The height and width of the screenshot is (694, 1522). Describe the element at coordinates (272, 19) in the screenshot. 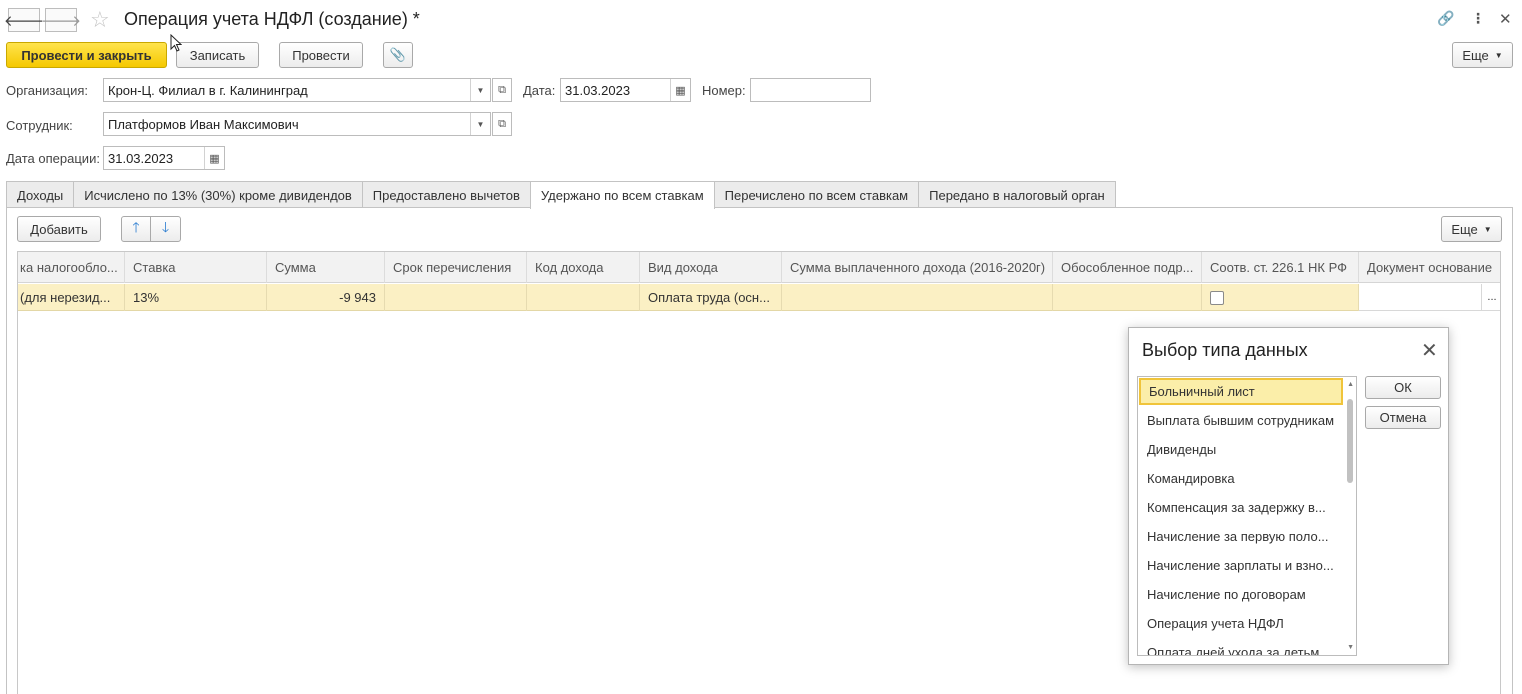

I see `page-title: Операция учета НДФЛ (создание) *` at that location.